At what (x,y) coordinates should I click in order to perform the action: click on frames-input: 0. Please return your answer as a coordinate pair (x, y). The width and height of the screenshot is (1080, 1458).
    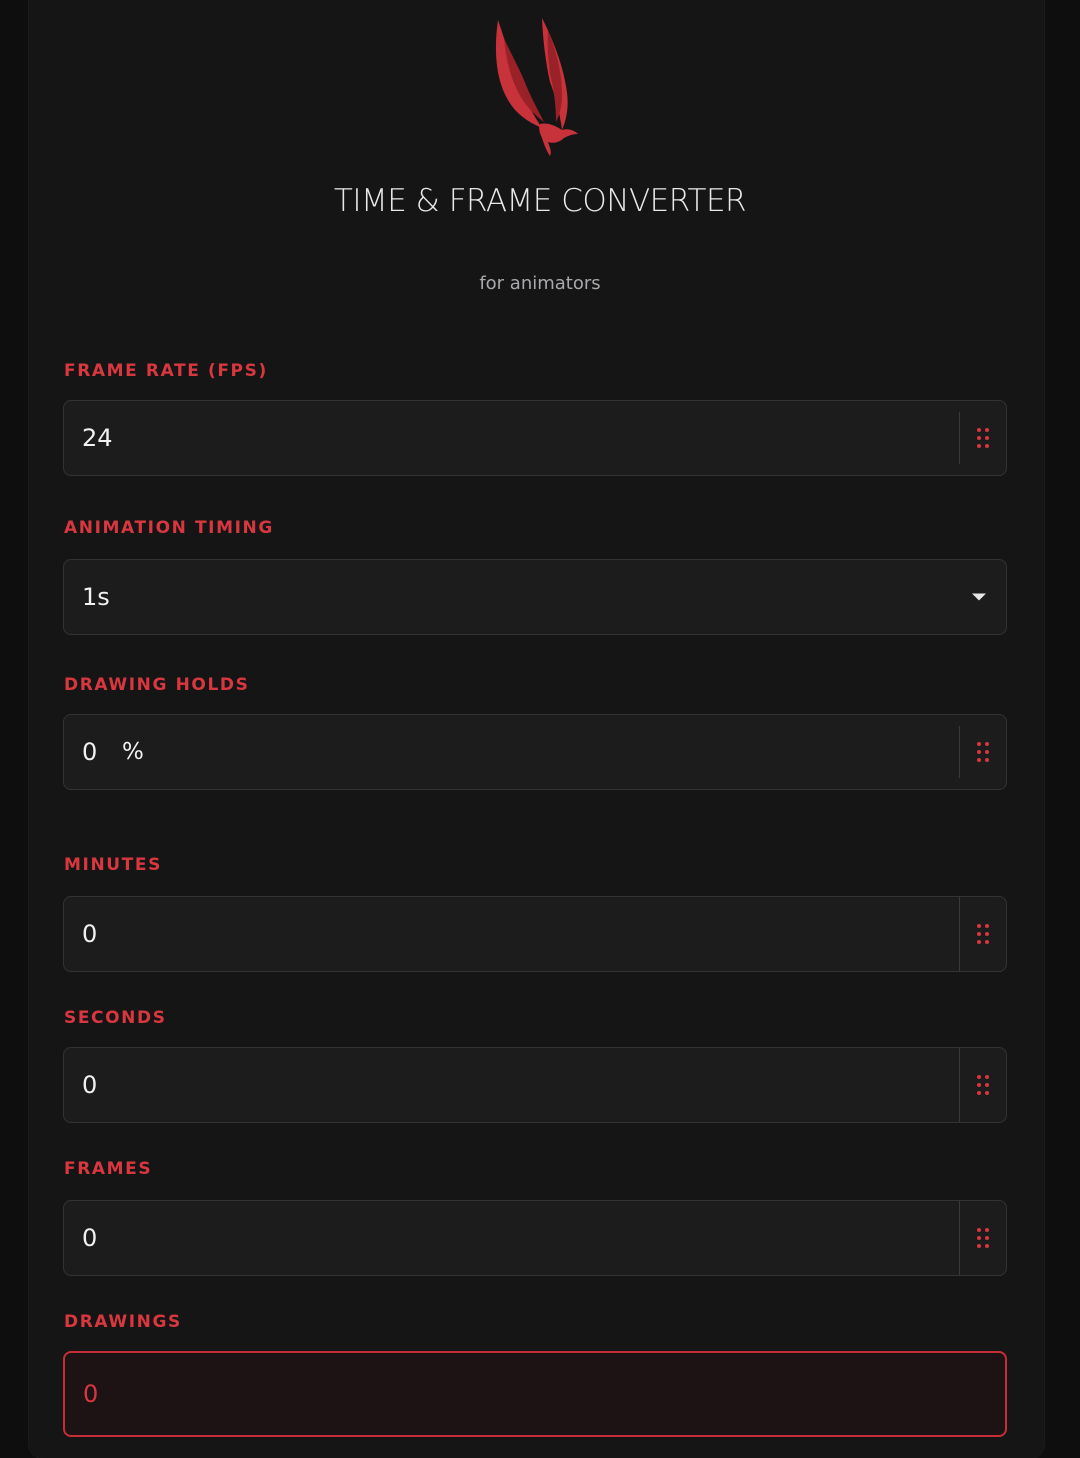
    Looking at the image, I should click on (535, 1238).